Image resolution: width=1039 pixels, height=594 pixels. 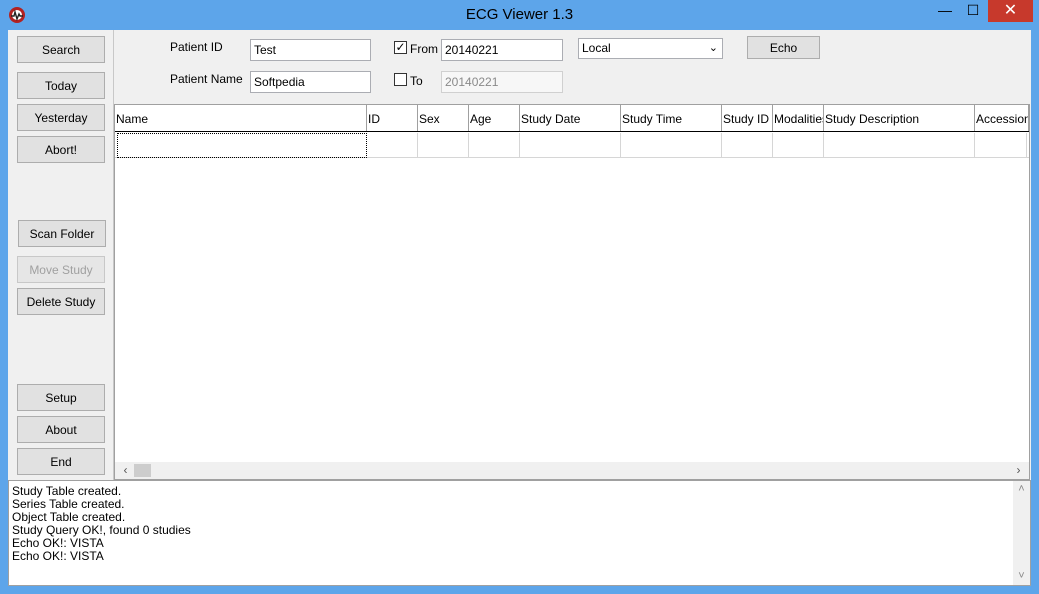 I want to click on end-button: End, so click(x=61, y=461).